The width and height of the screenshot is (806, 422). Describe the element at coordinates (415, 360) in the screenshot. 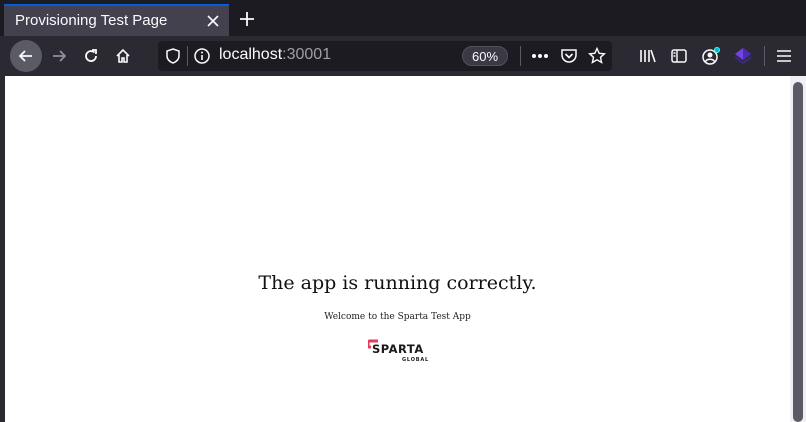

I see `logo-tagline: GLOBAL` at that location.